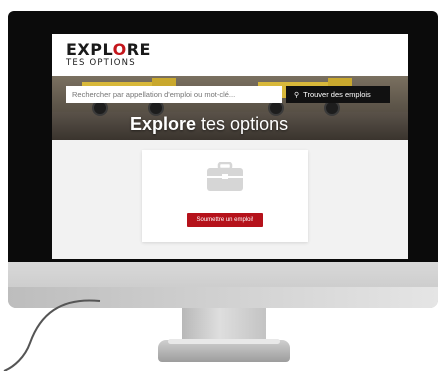 The height and width of the screenshot is (371, 446). I want to click on briefcase-icon, so click(225, 176).